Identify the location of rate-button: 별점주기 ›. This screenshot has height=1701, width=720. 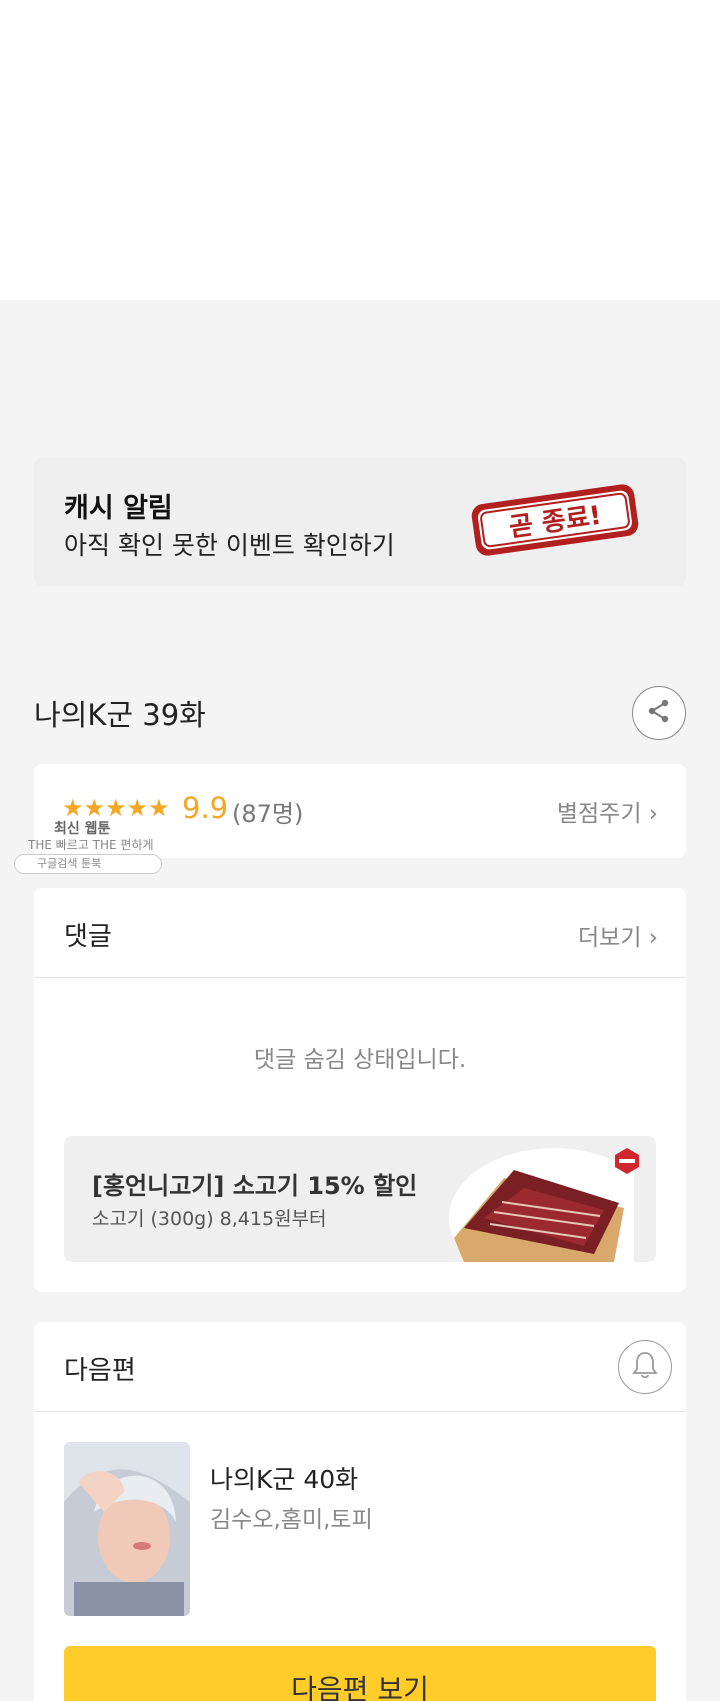
(607, 811).